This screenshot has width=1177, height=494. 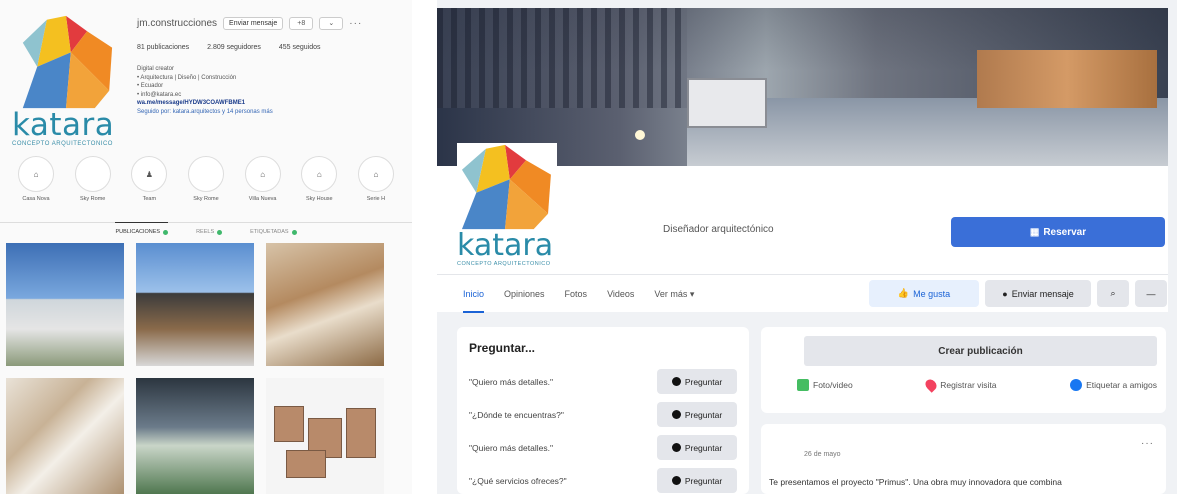 What do you see at coordinates (506, 187) in the screenshot?
I see `katara-logo-mark-icon` at bounding box center [506, 187].